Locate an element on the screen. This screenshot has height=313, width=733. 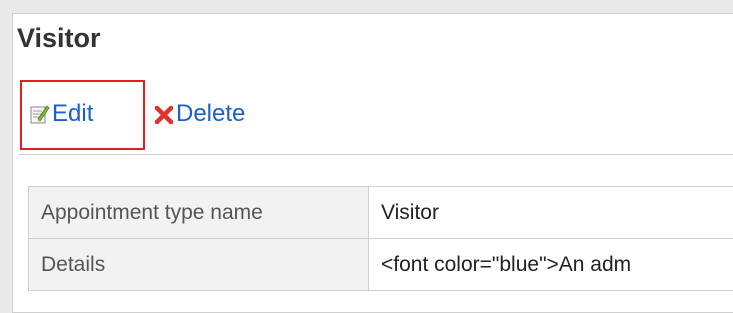
delete-icon is located at coordinates (164, 114).